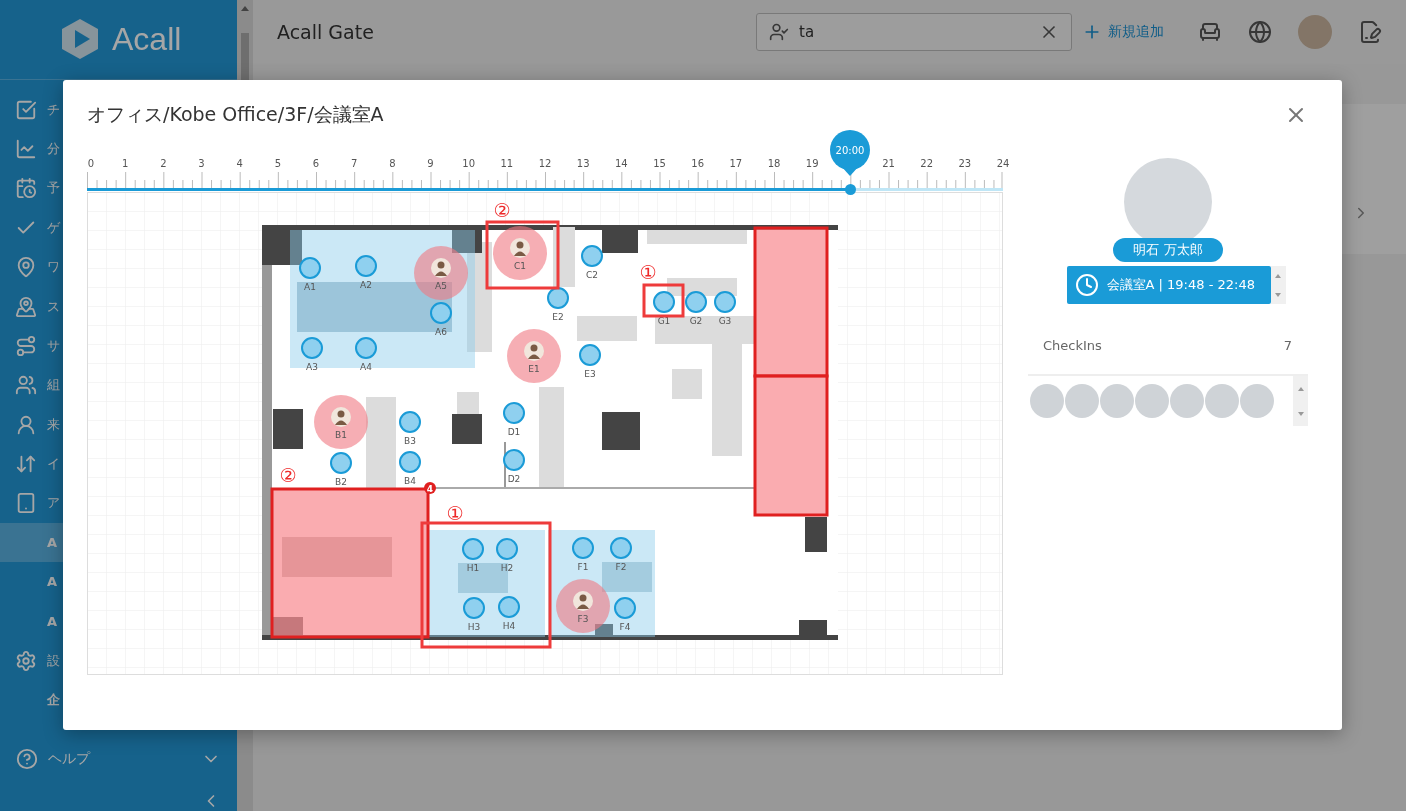  What do you see at coordinates (774, 163) in the screenshot?
I see `hour-label: 18` at bounding box center [774, 163].